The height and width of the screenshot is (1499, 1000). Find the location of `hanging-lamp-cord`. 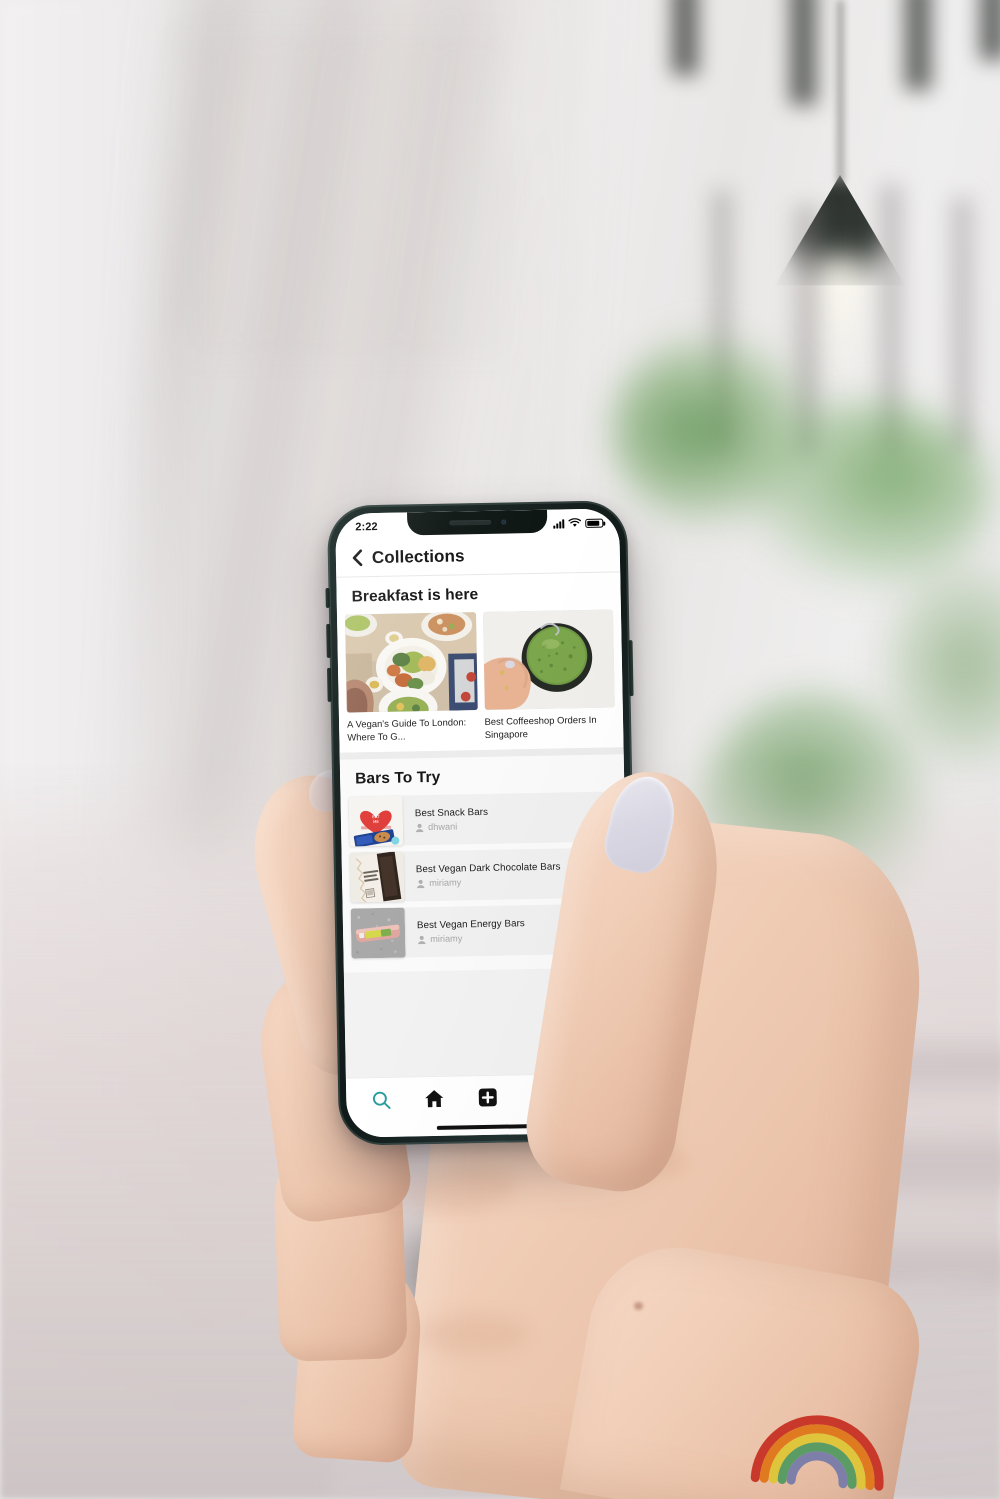

hanging-lamp-cord is located at coordinates (840, 92).